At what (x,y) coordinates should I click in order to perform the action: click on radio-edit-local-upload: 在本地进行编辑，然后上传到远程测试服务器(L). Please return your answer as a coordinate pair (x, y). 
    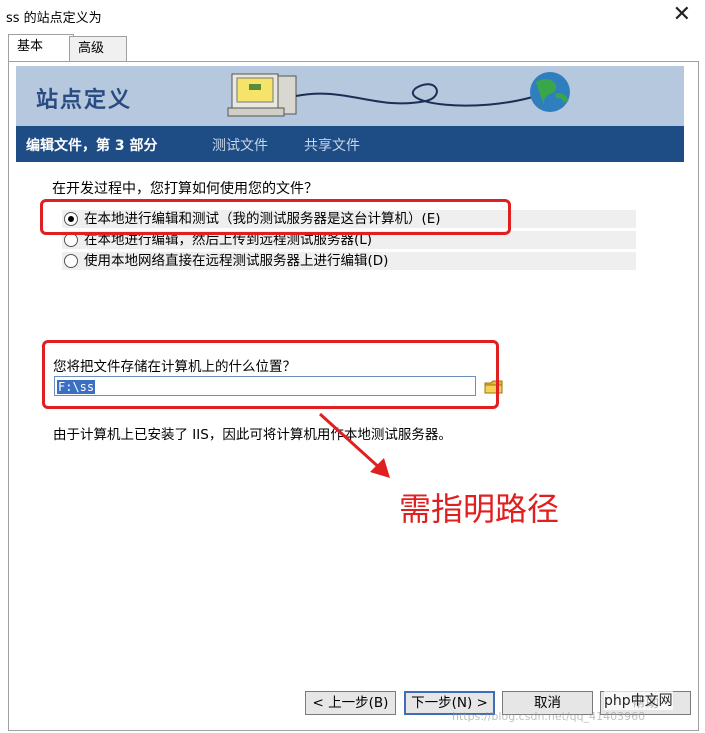
    Looking at the image, I should click on (349, 240).